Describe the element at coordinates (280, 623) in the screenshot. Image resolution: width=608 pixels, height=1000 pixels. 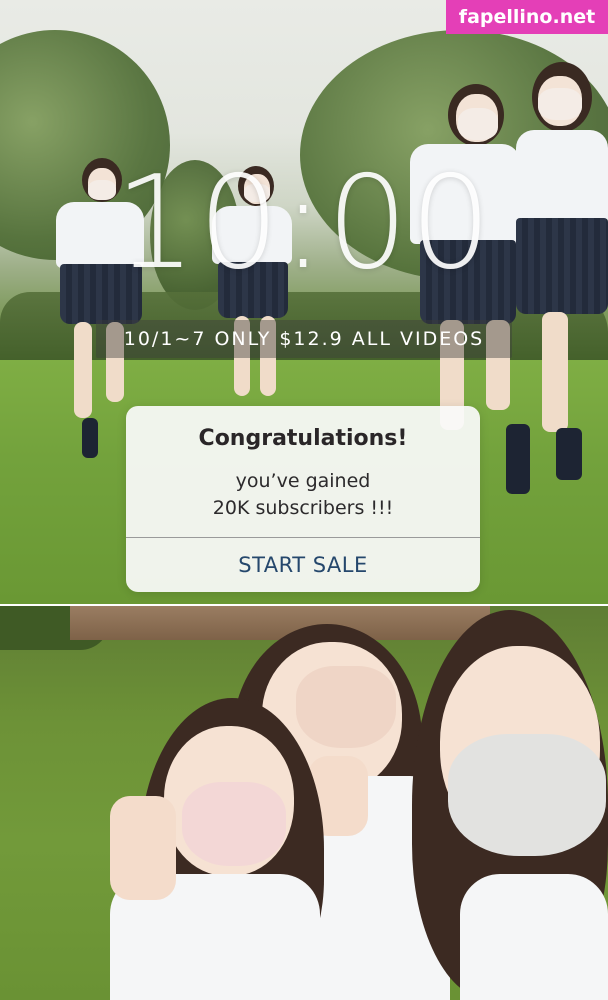
I see `brick-wall` at that location.